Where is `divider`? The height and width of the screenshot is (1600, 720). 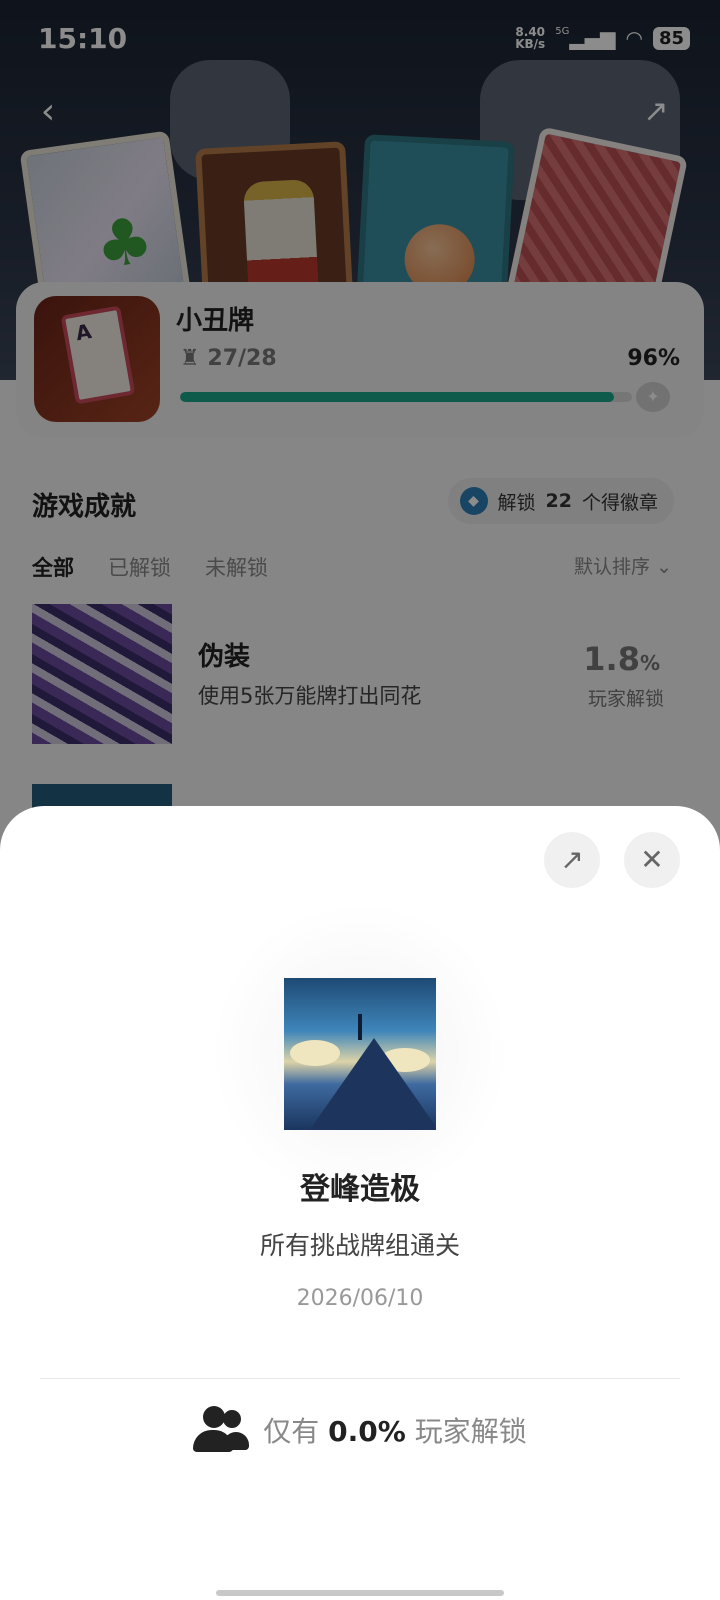
divider is located at coordinates (360, 1378).